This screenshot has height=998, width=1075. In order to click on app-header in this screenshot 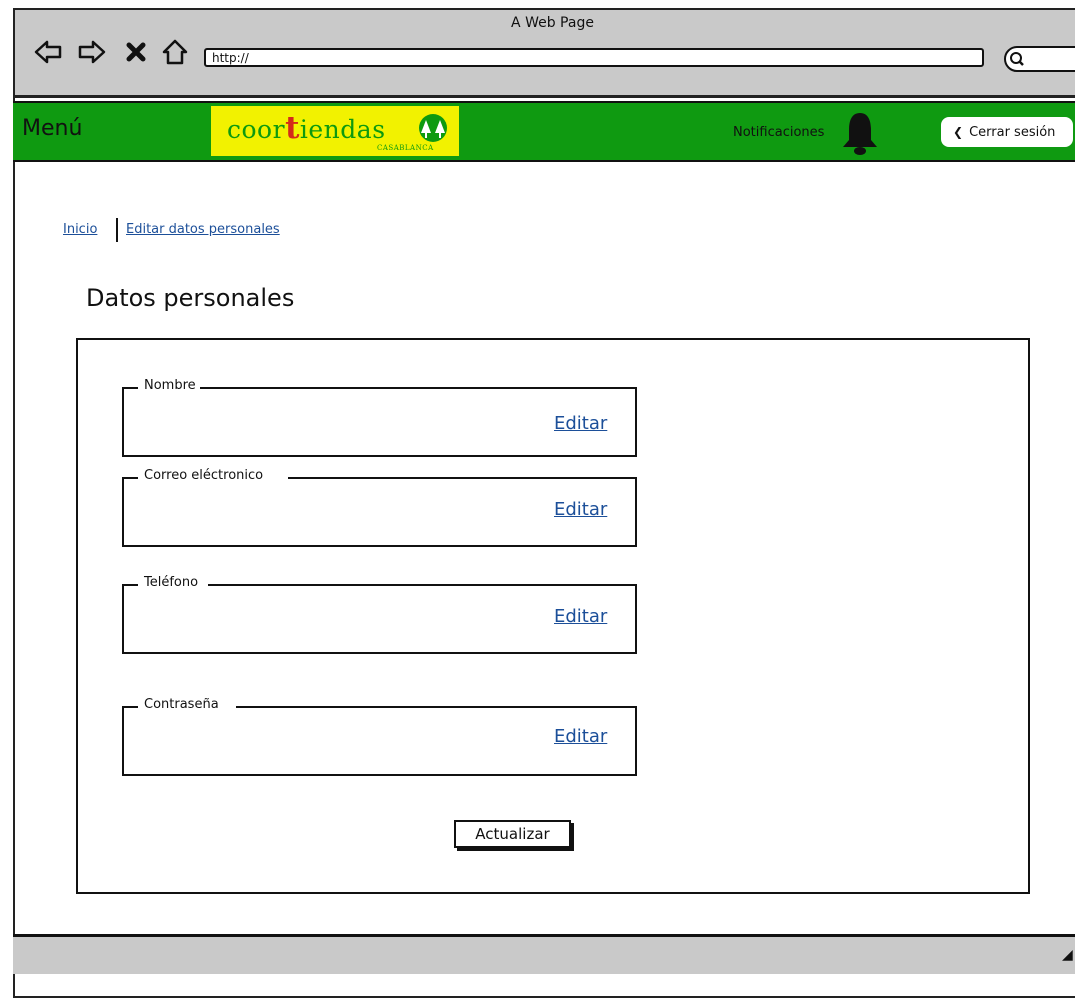, I will do `click(544, 131)`.